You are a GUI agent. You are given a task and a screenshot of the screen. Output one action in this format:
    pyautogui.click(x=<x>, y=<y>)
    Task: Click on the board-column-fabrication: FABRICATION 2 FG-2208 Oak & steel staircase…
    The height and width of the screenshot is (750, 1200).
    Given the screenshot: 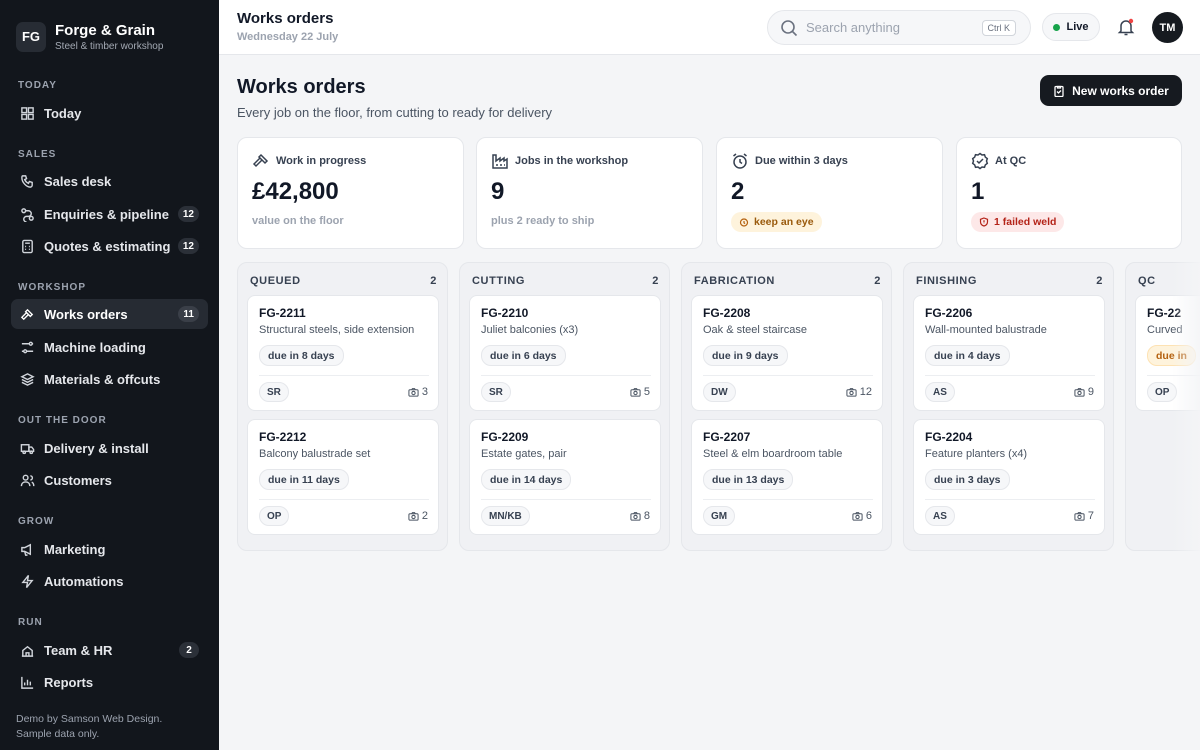 What is the action you would take?
    pyautogui.click(x=786, y=406)
    